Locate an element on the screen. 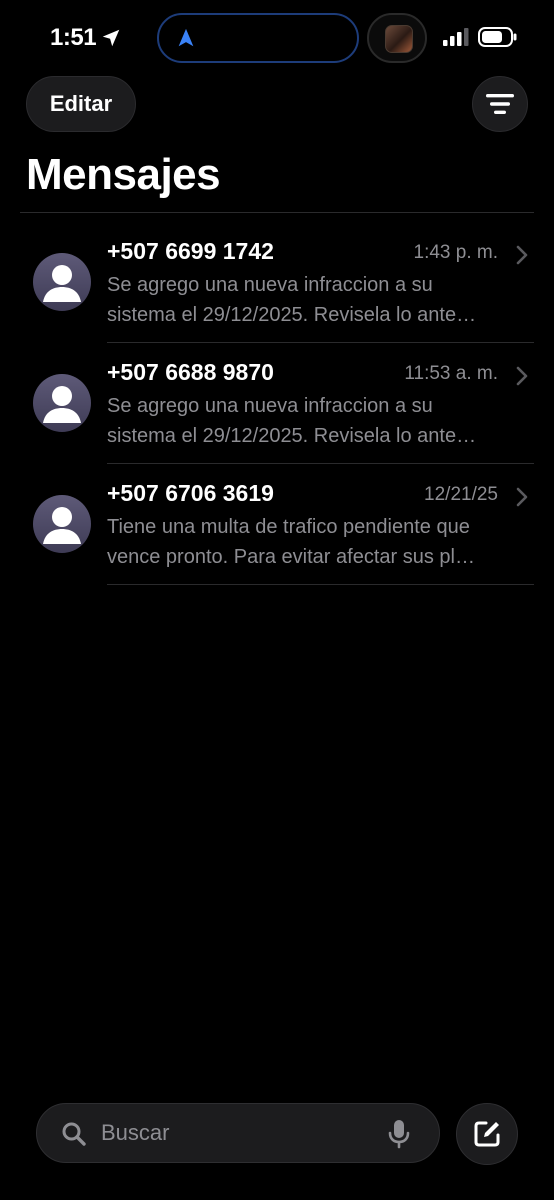 This screenshot has height=1200, width=554. status-time: 1:51 is located at coordinates (73, 37).